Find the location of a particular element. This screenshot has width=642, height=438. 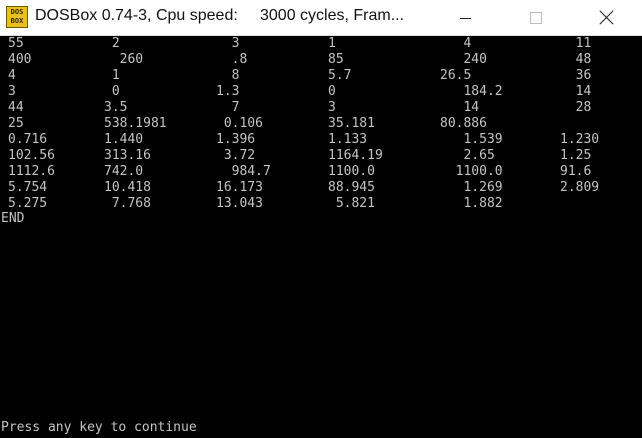

console-cell: 3.72 is located at coordinates (236, 155).